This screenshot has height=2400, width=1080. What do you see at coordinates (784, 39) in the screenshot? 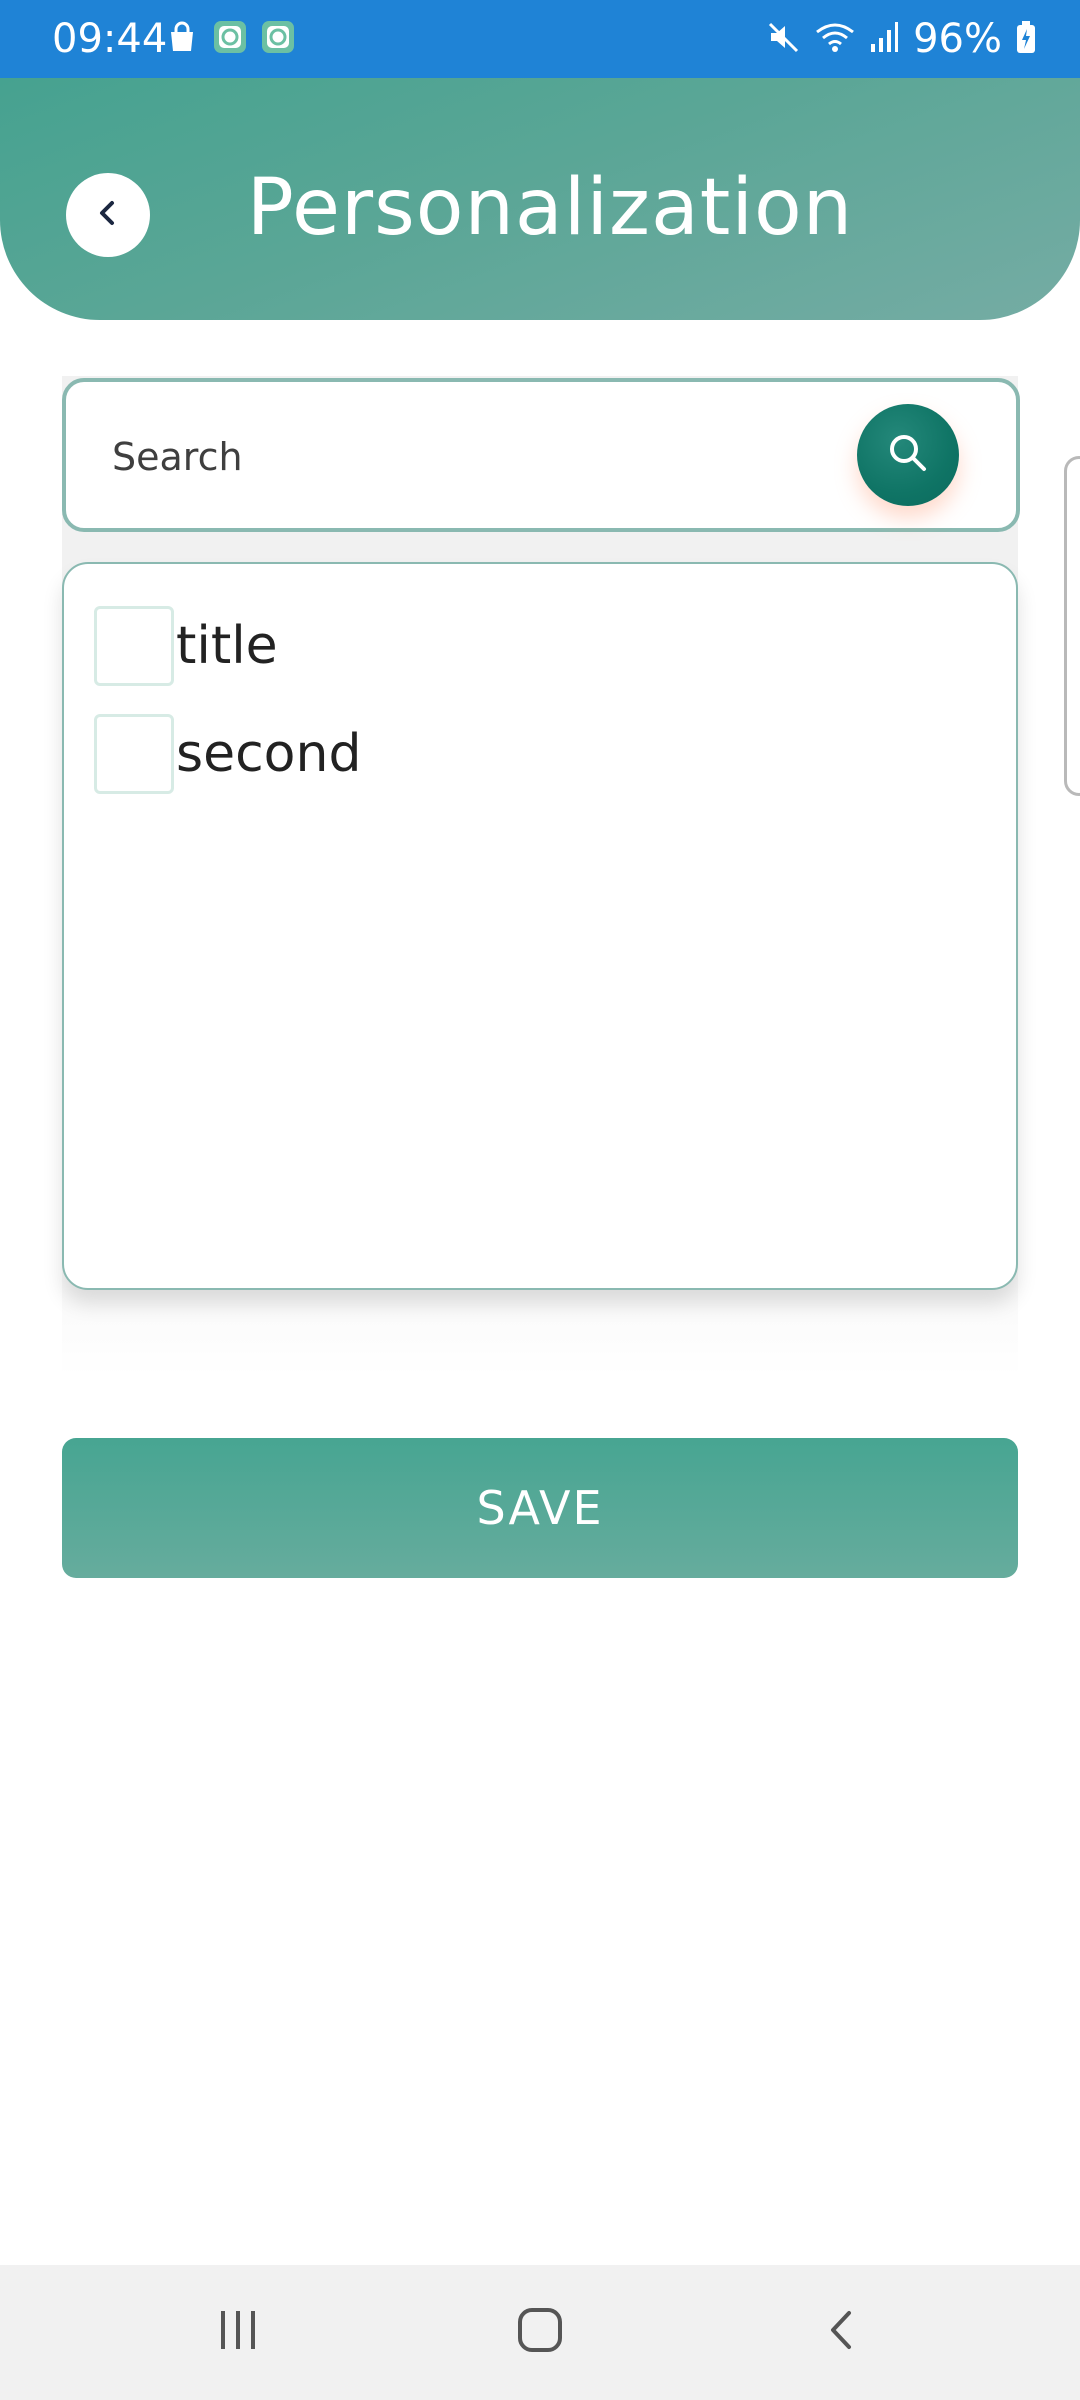
I see `mute-icon` at bounding box center [784, 39].